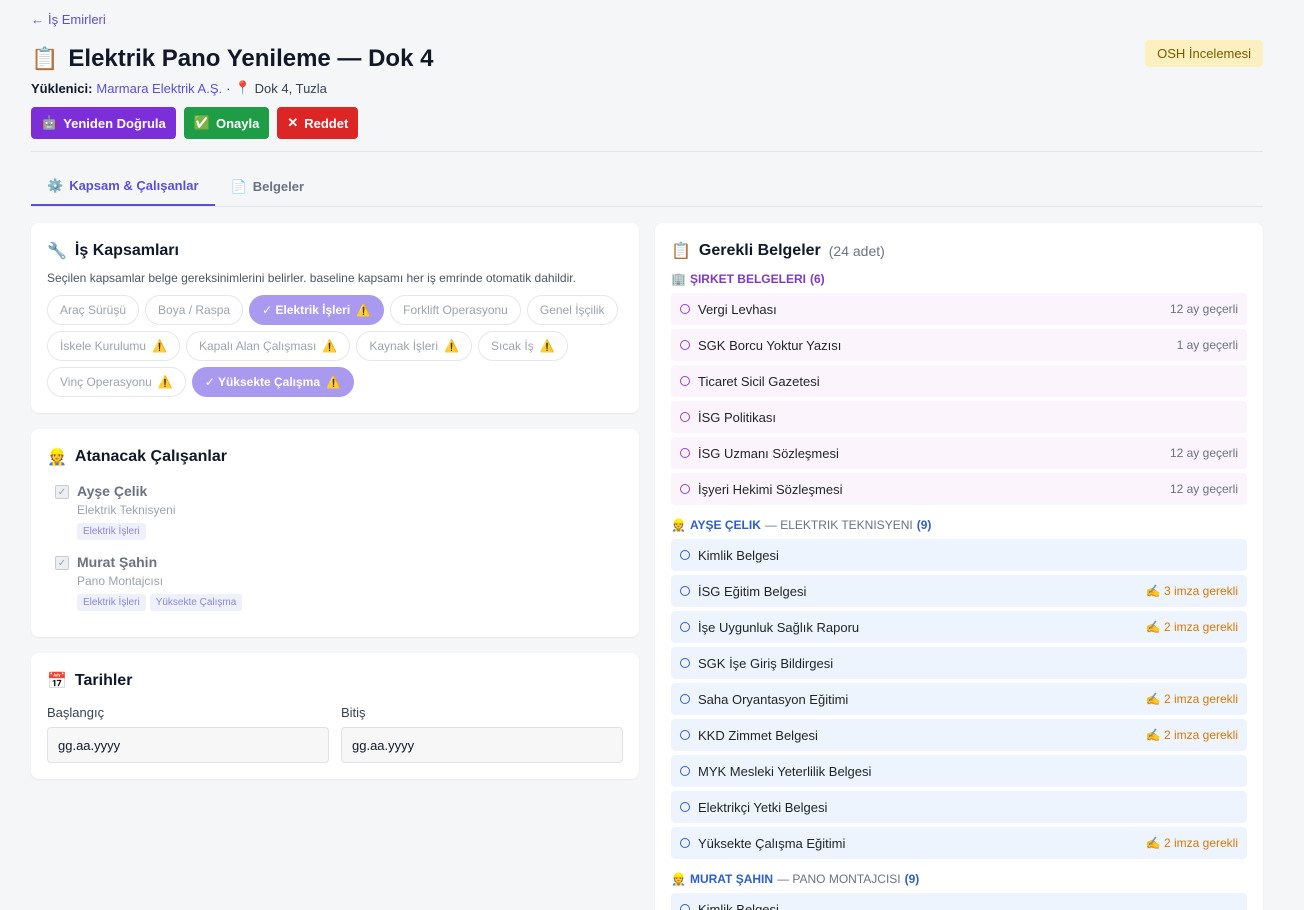 Image resolution: width=1304 pixels, height=910 pixels. Describe the element at coordinates (126, 250) in the screenshot. I see `scopes-title-text: İş Kapsamları` at that location.